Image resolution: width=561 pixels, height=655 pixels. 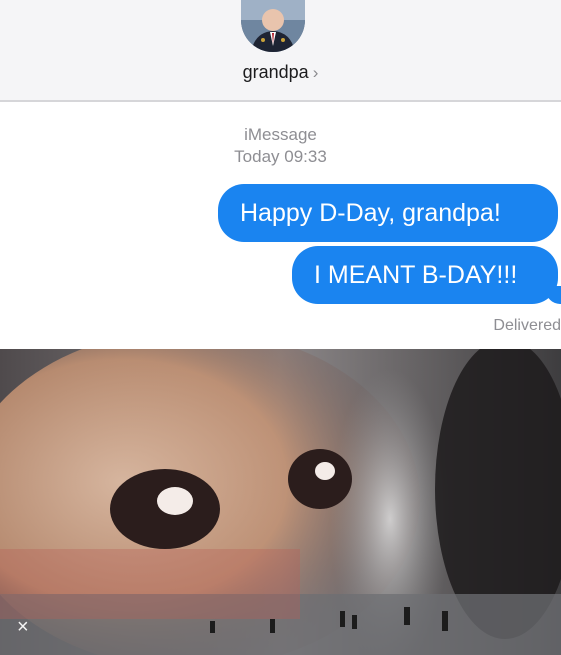 I want to click on avatar-photo-icon, so click(x=273, y=26).